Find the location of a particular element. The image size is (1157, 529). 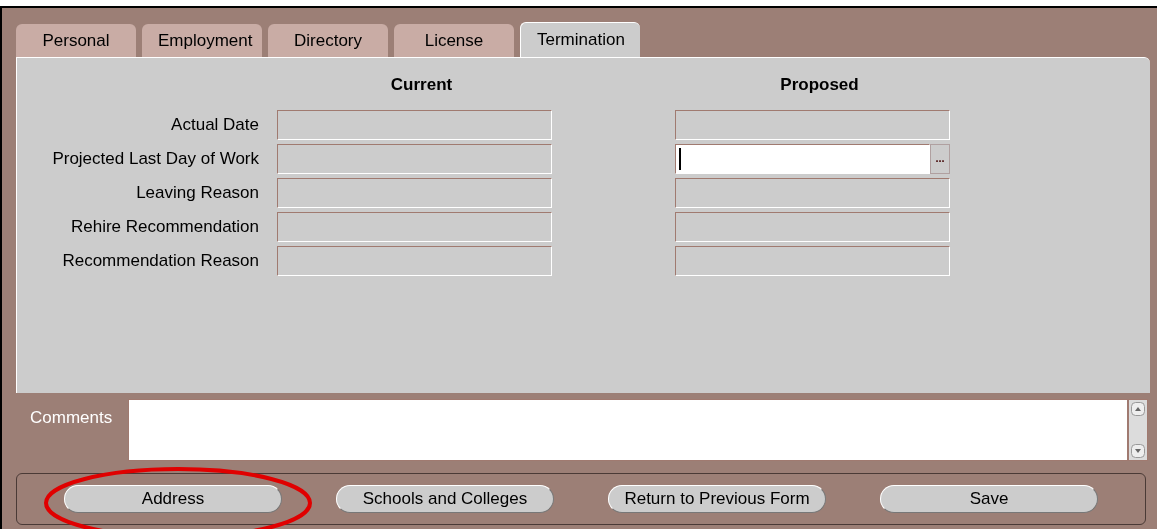

action-button: Save is located at coordinates (989, 499).